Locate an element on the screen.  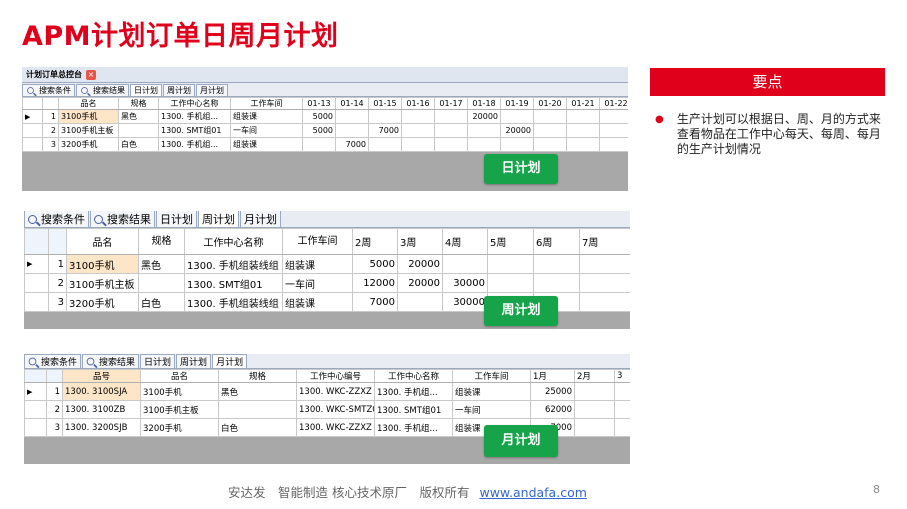
column-header: 01-19 is located at coordinates (517, 103).